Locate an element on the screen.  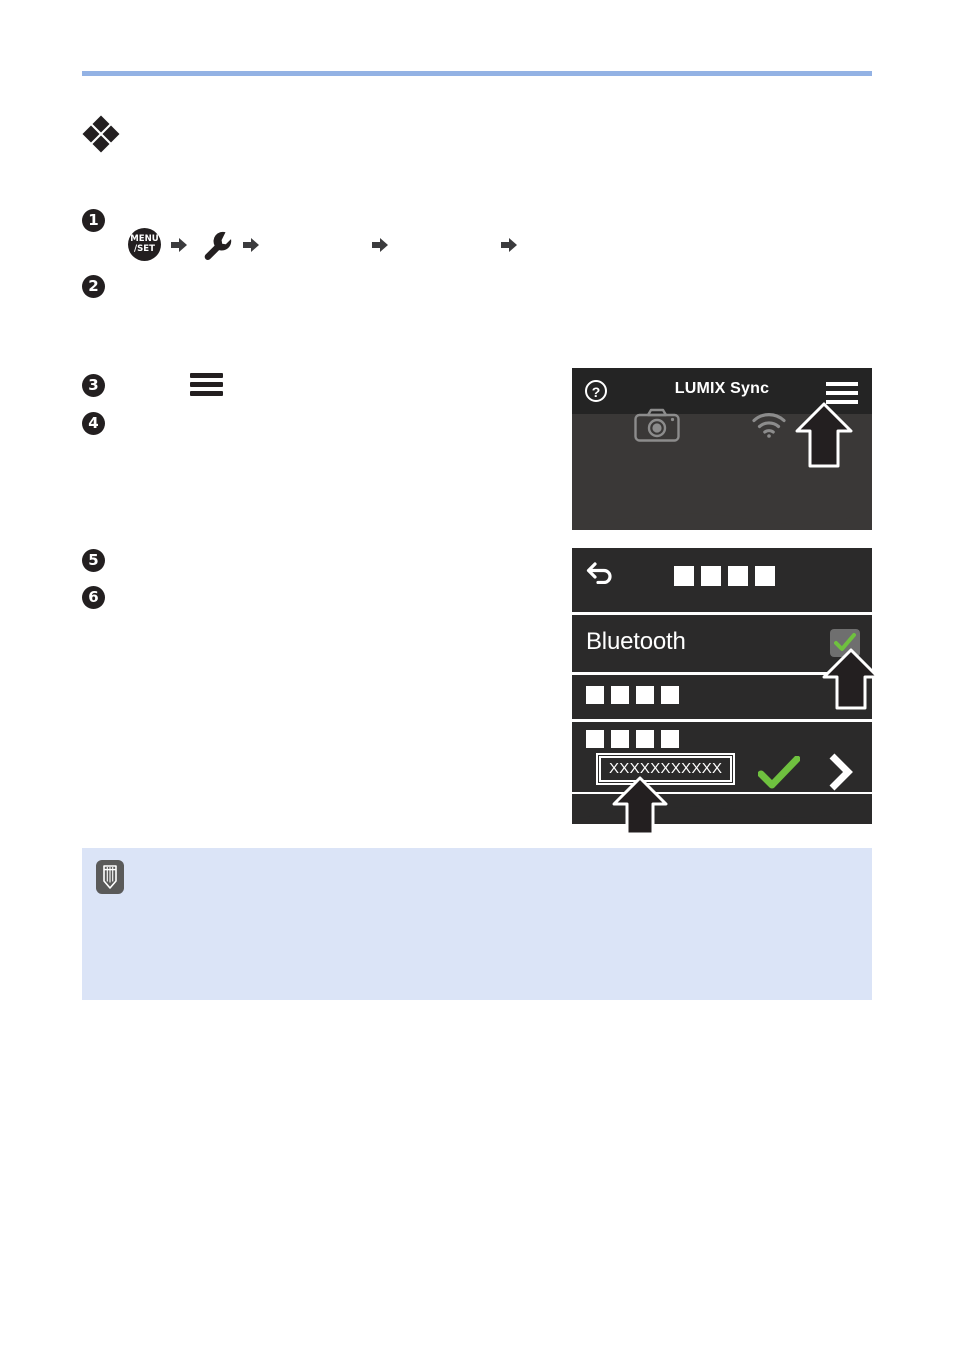
up-arrow-callout-checkbox is located at coordinates (851, 679).